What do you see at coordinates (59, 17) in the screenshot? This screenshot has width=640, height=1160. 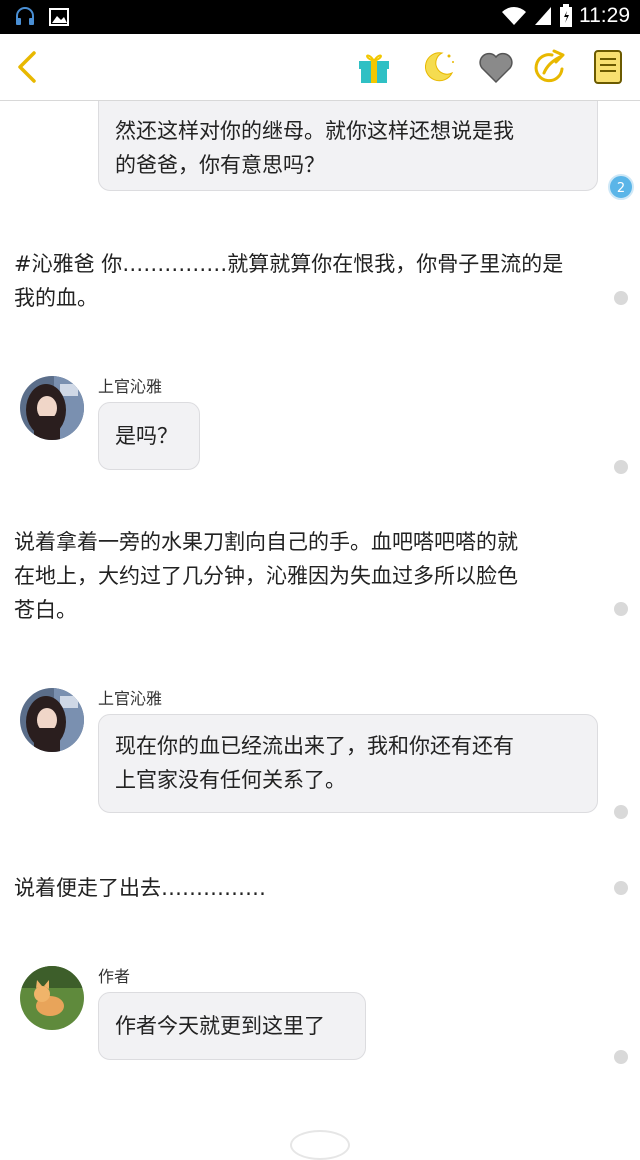 I see `image-icon` at bounding box center [59, 17].